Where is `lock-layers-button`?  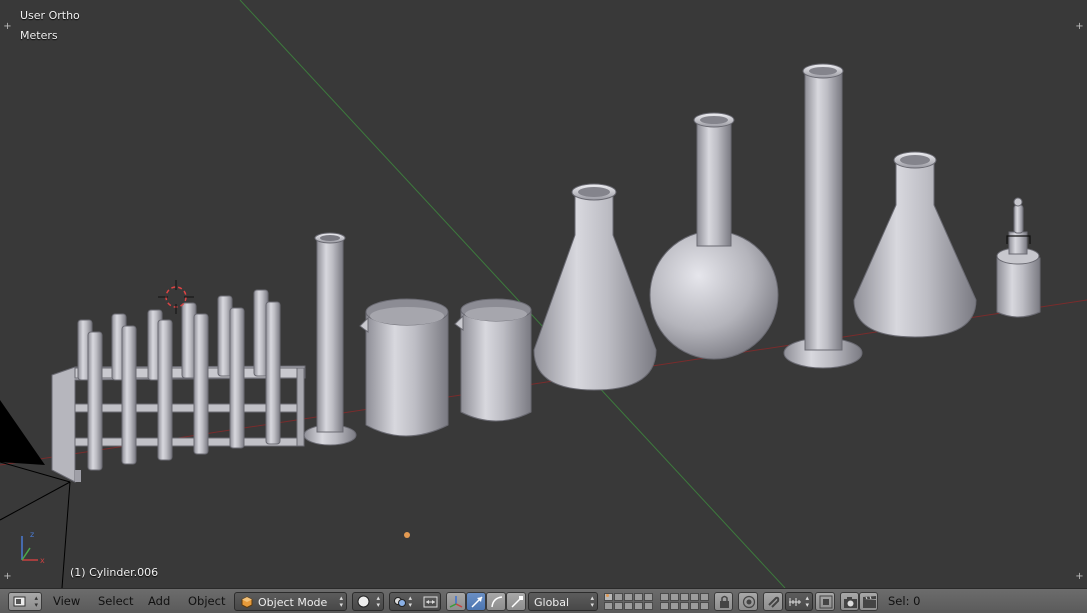
lock-layers-button is located at coordinates (723, 601).